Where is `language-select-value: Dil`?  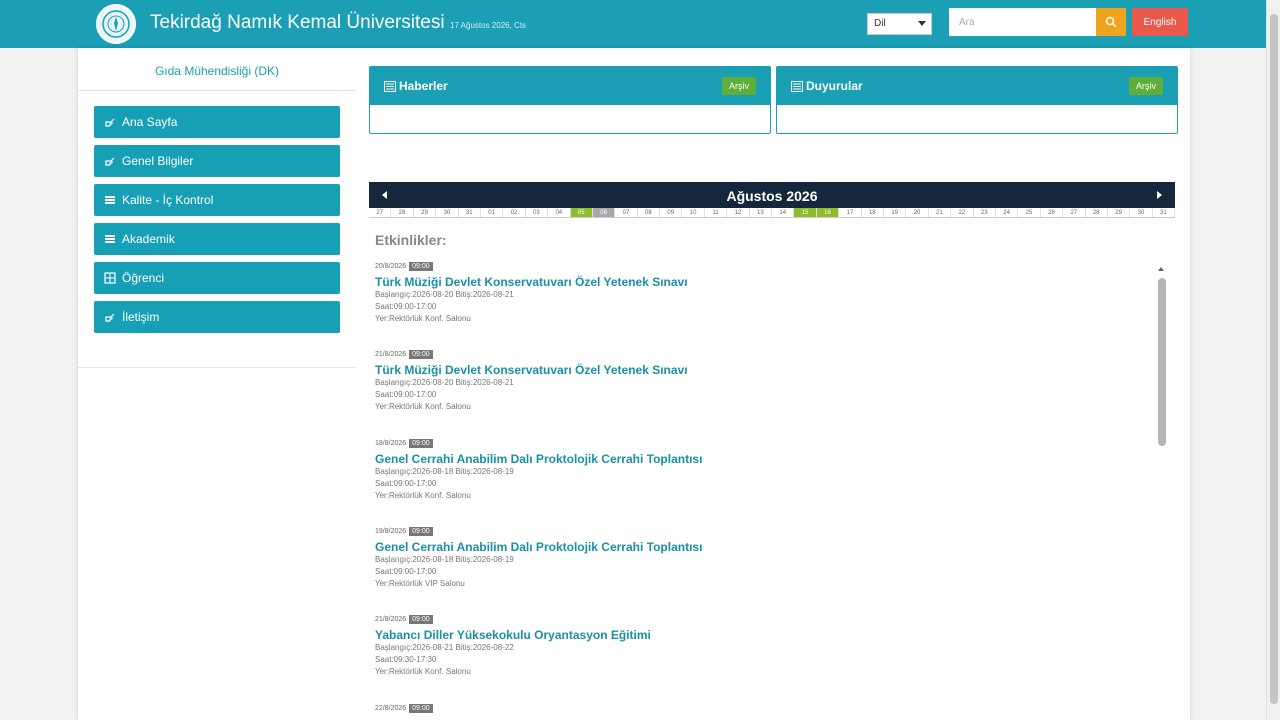 language-select-value: Dil is located at coordinates (880, 23).